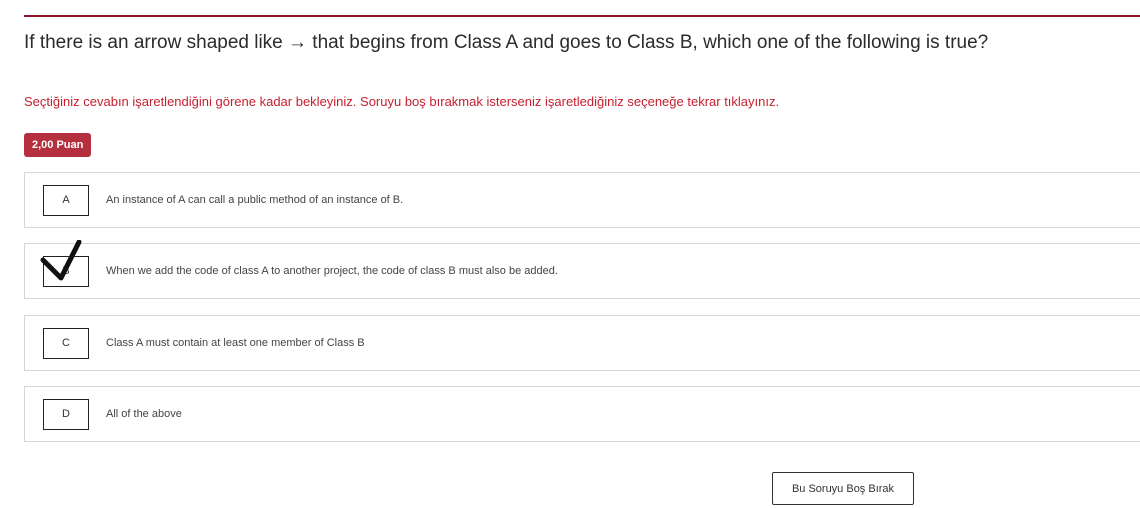 This screenshot has width=1140, height=508. Describe the element at coordinates (58, 145) in the screenshot. I see `points-badge: 2,00 Puan` at that location.